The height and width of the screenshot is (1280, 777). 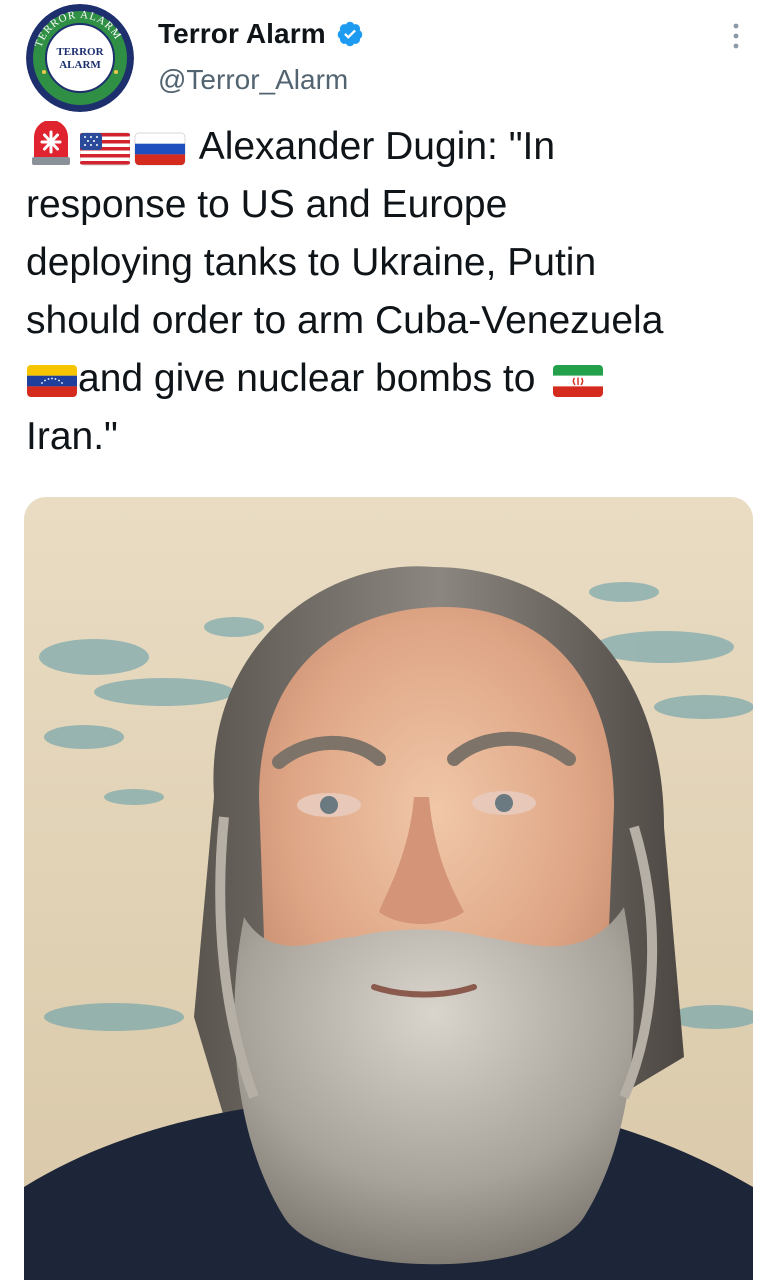 What do you see at coordinates (72, 436) in the screenshot?
I see `tweet-line-6: Iran."` at bounding box center [72, 436].